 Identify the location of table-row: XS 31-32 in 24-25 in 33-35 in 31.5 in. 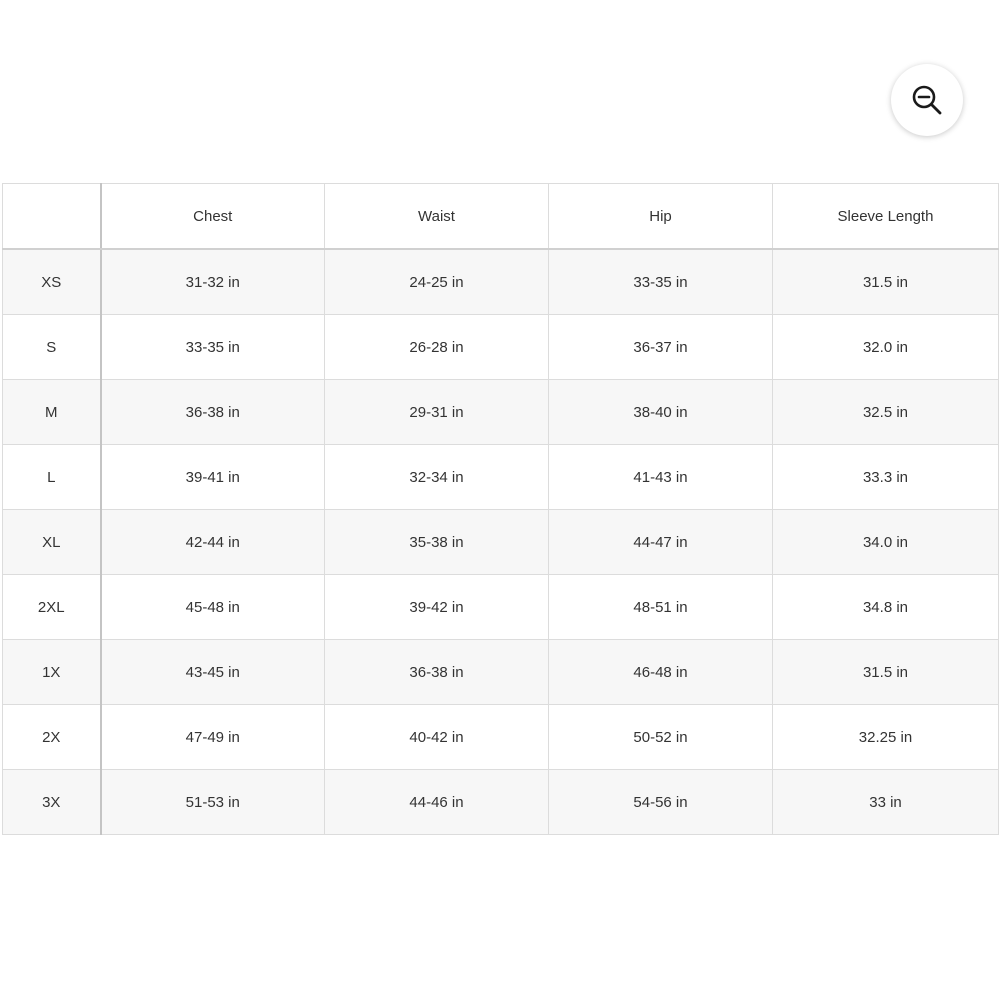
(500, 281).